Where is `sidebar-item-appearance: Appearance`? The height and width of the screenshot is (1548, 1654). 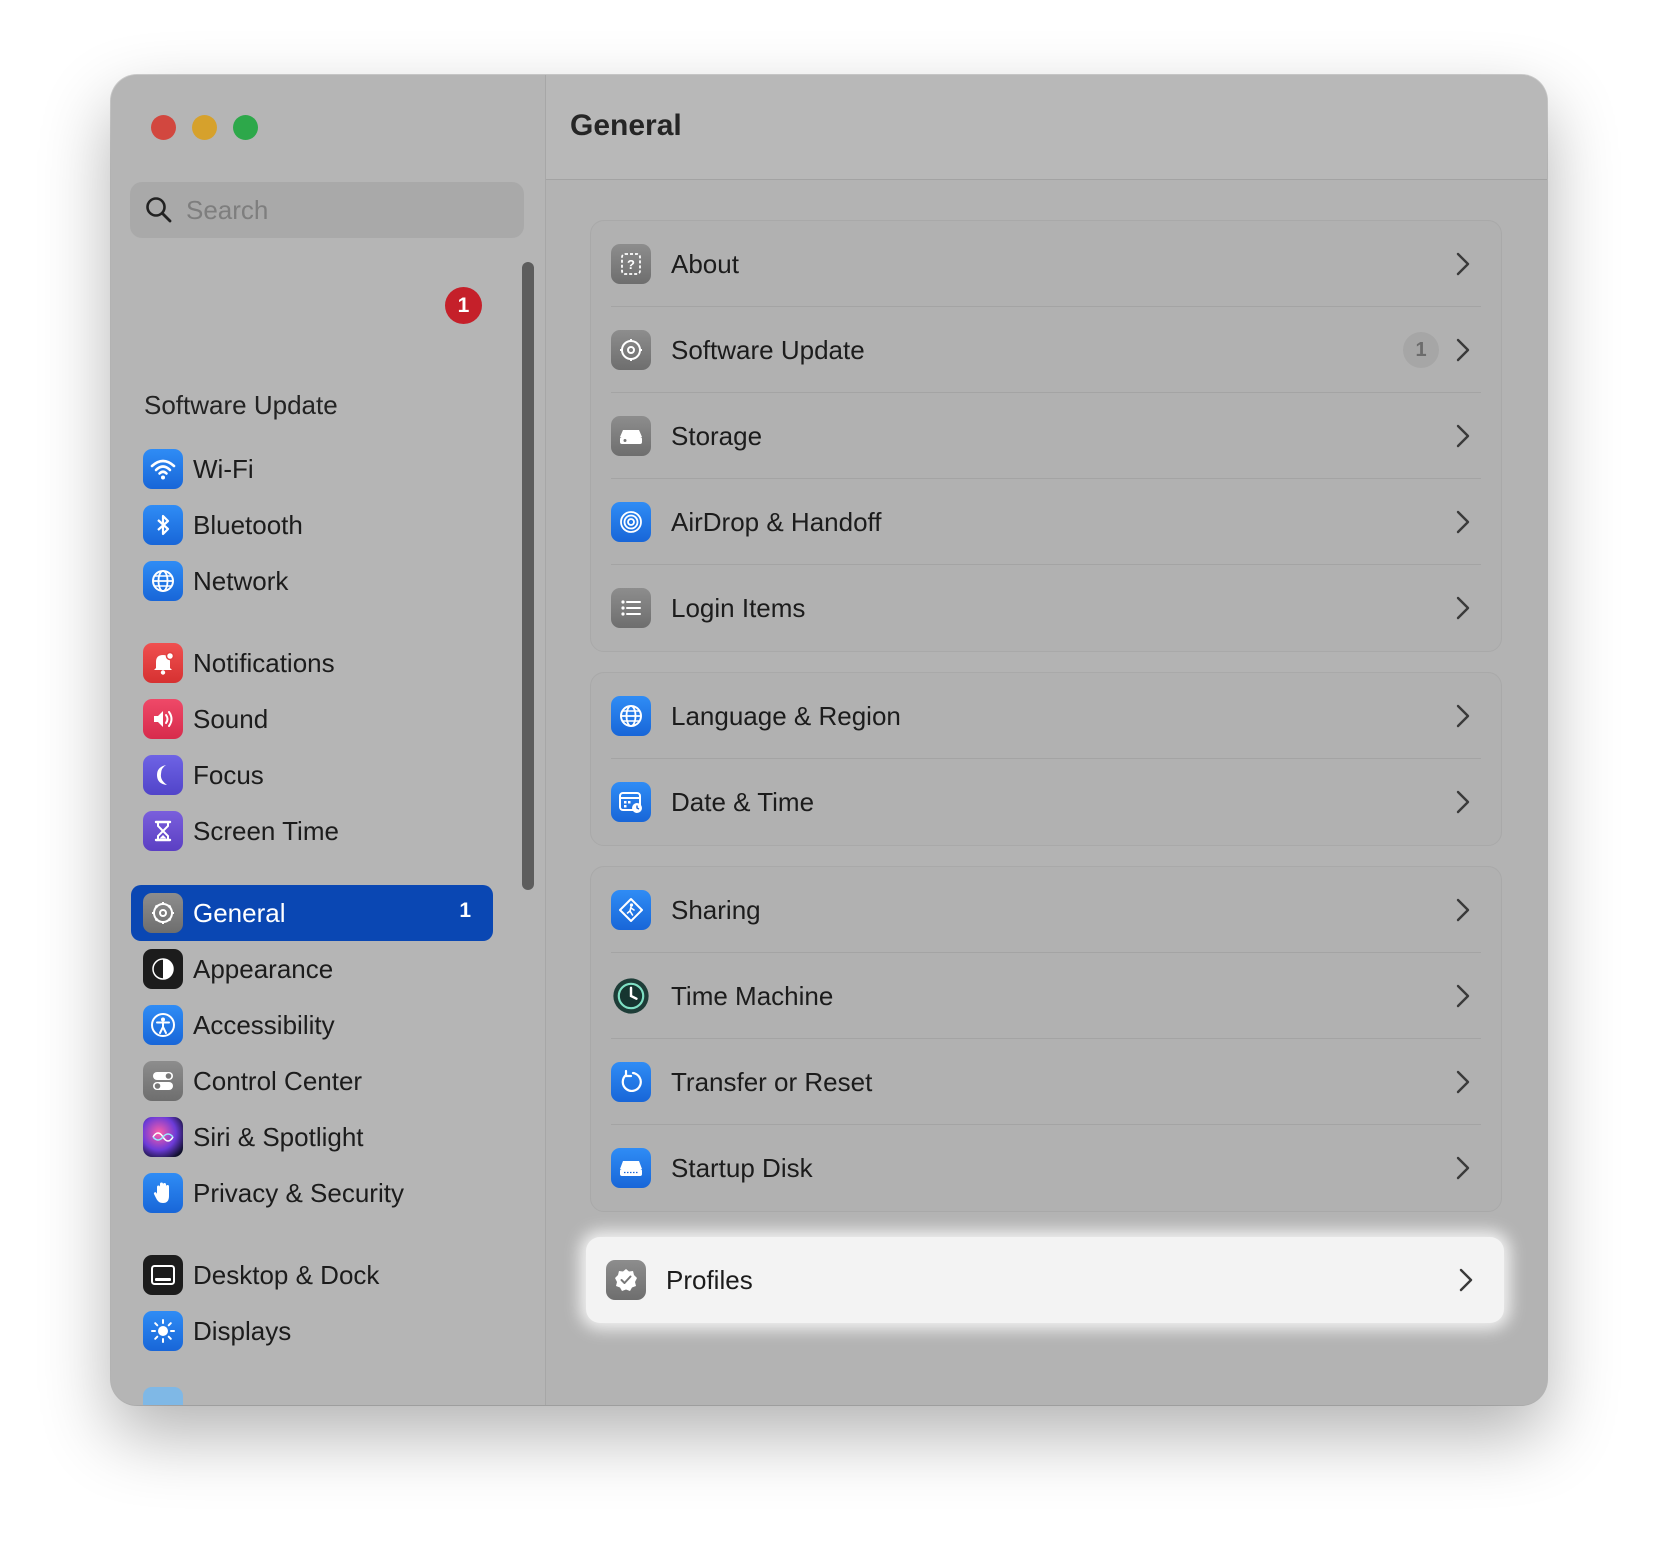 sidebar-item-appearance: Appearance is located at coordinates (312, 969).